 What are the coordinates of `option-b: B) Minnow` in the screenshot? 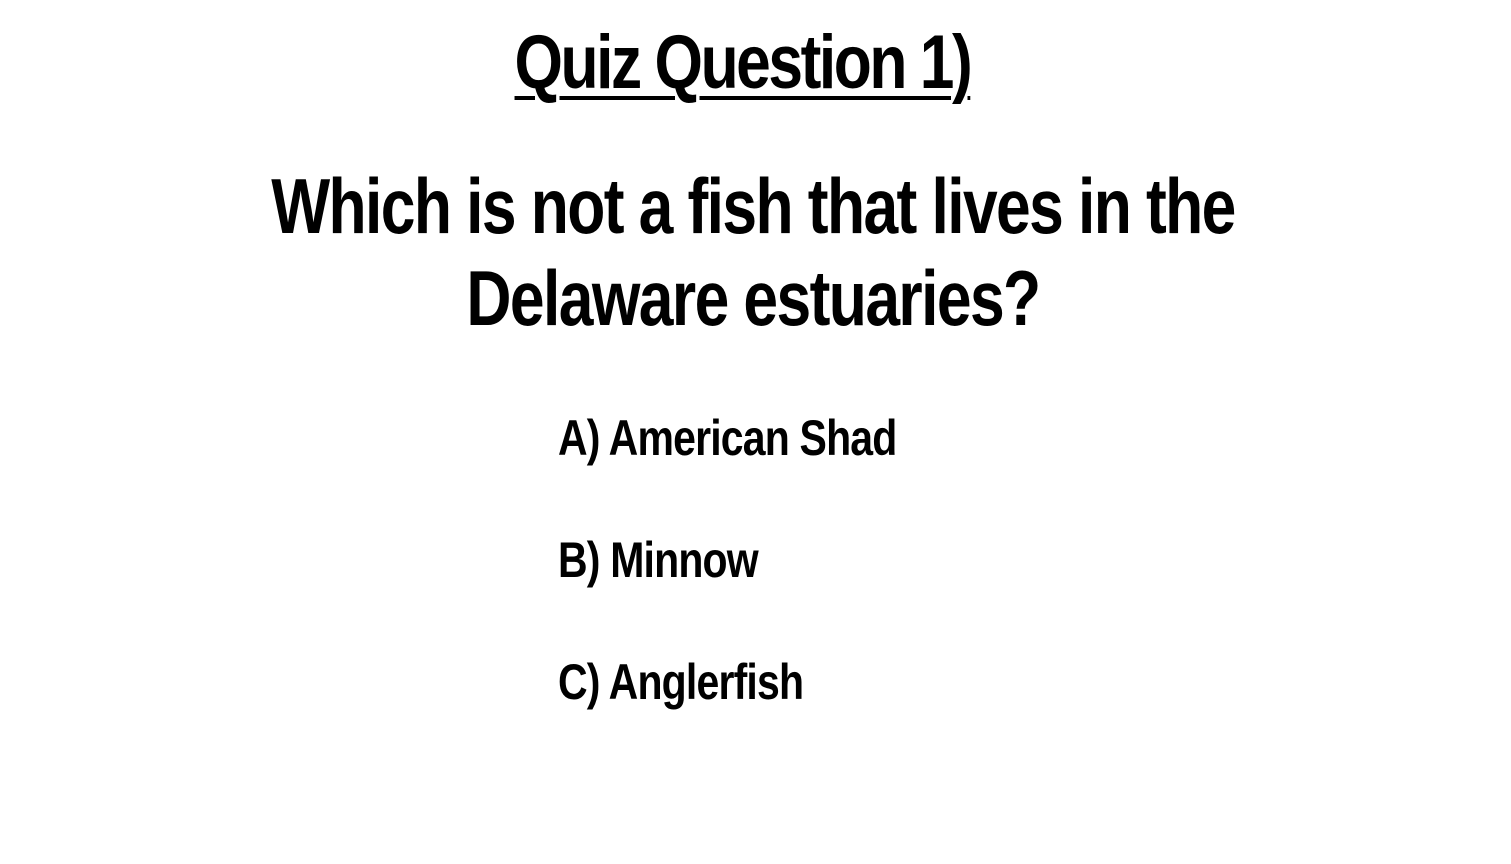 It's located at (658, 560).